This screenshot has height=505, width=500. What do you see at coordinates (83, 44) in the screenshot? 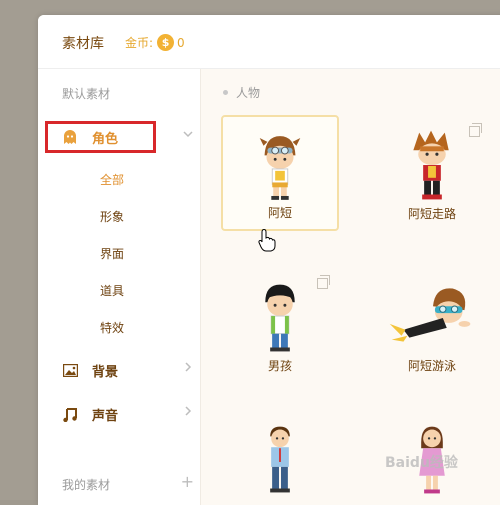
I see `panel-title: 素材库` at bounding box center [83, 44].